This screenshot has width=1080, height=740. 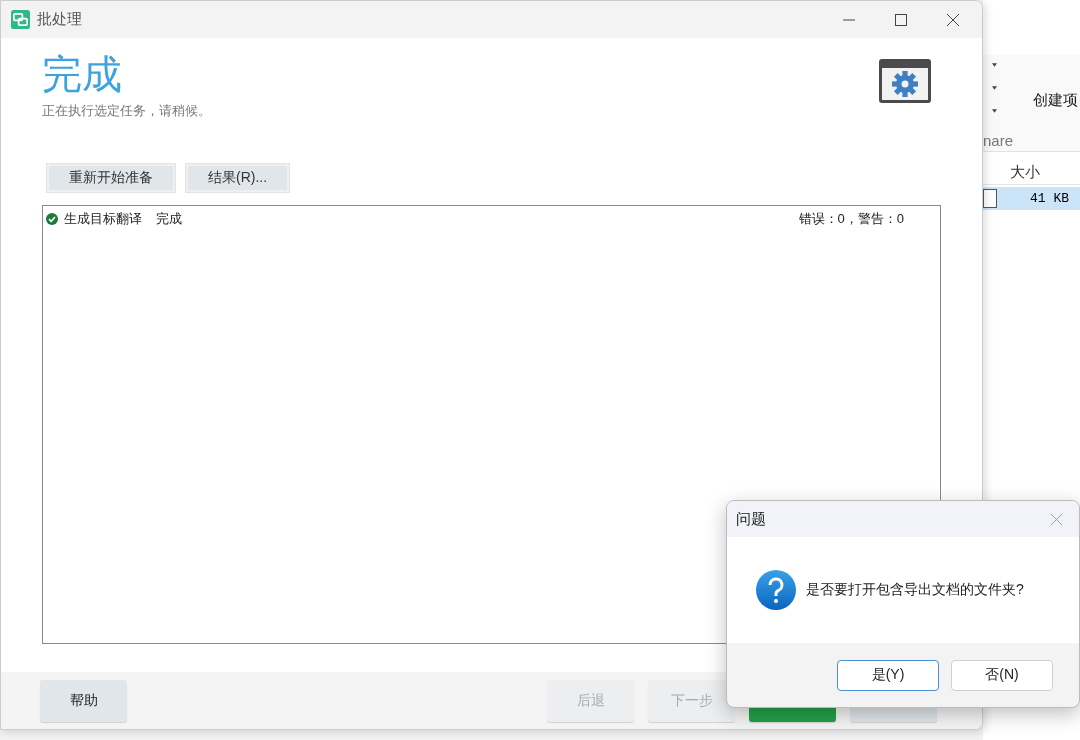 What do you see at coordinates (901, 19) in the screenshot?
I see `maximize-icon` at bounding box center [901, 19].